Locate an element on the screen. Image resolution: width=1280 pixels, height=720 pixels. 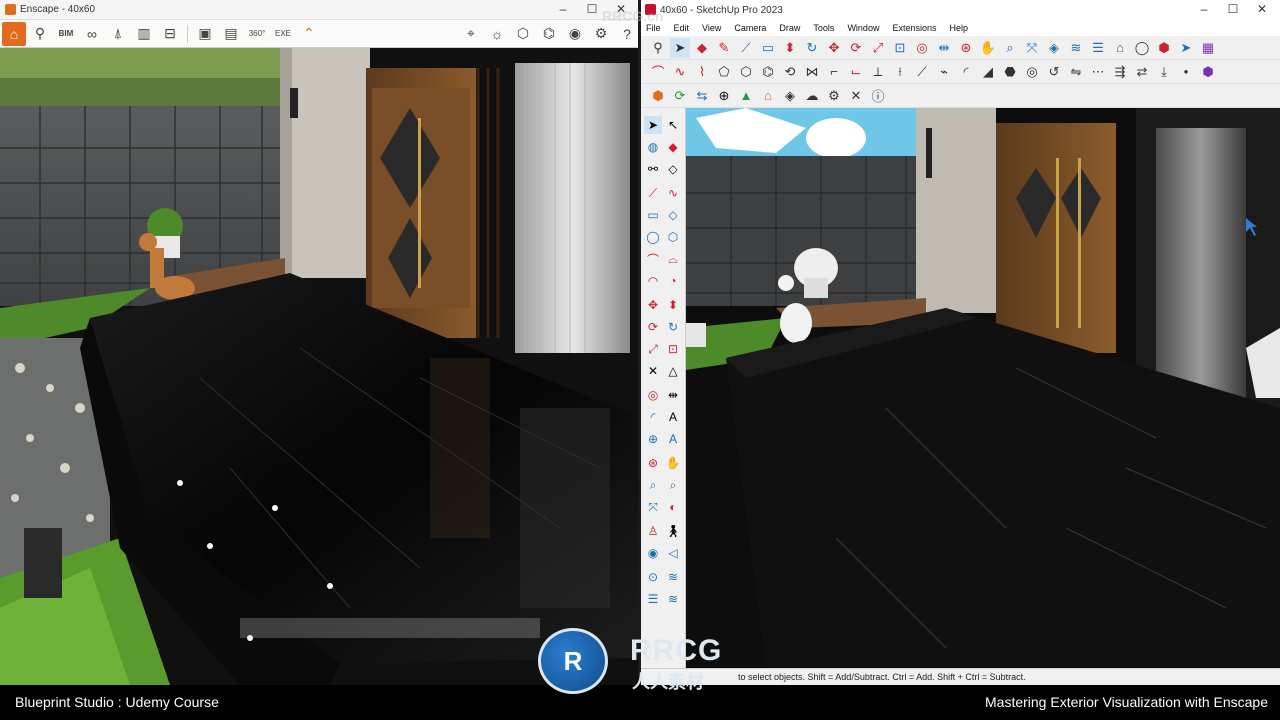
align-icon: ⇶ is located at coordinates (1120, 72).